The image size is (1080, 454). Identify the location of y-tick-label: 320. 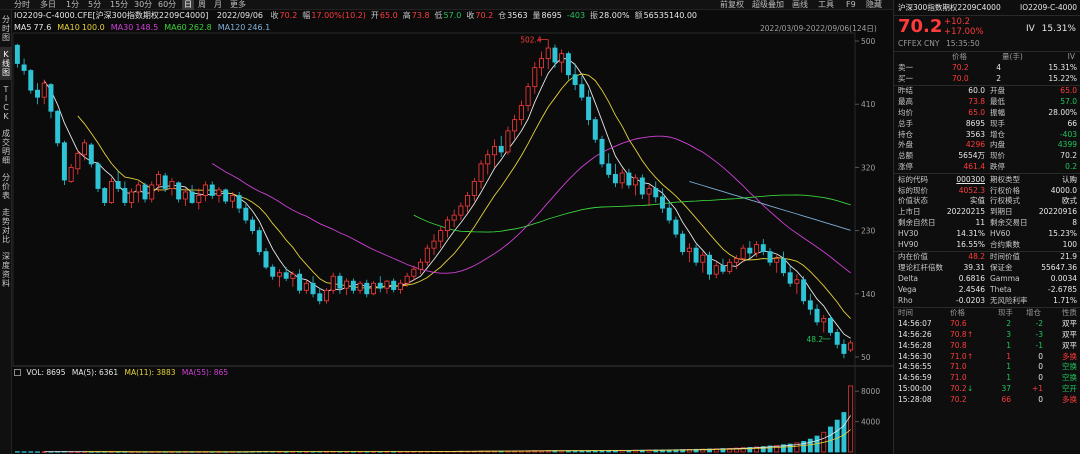
(868, 167).